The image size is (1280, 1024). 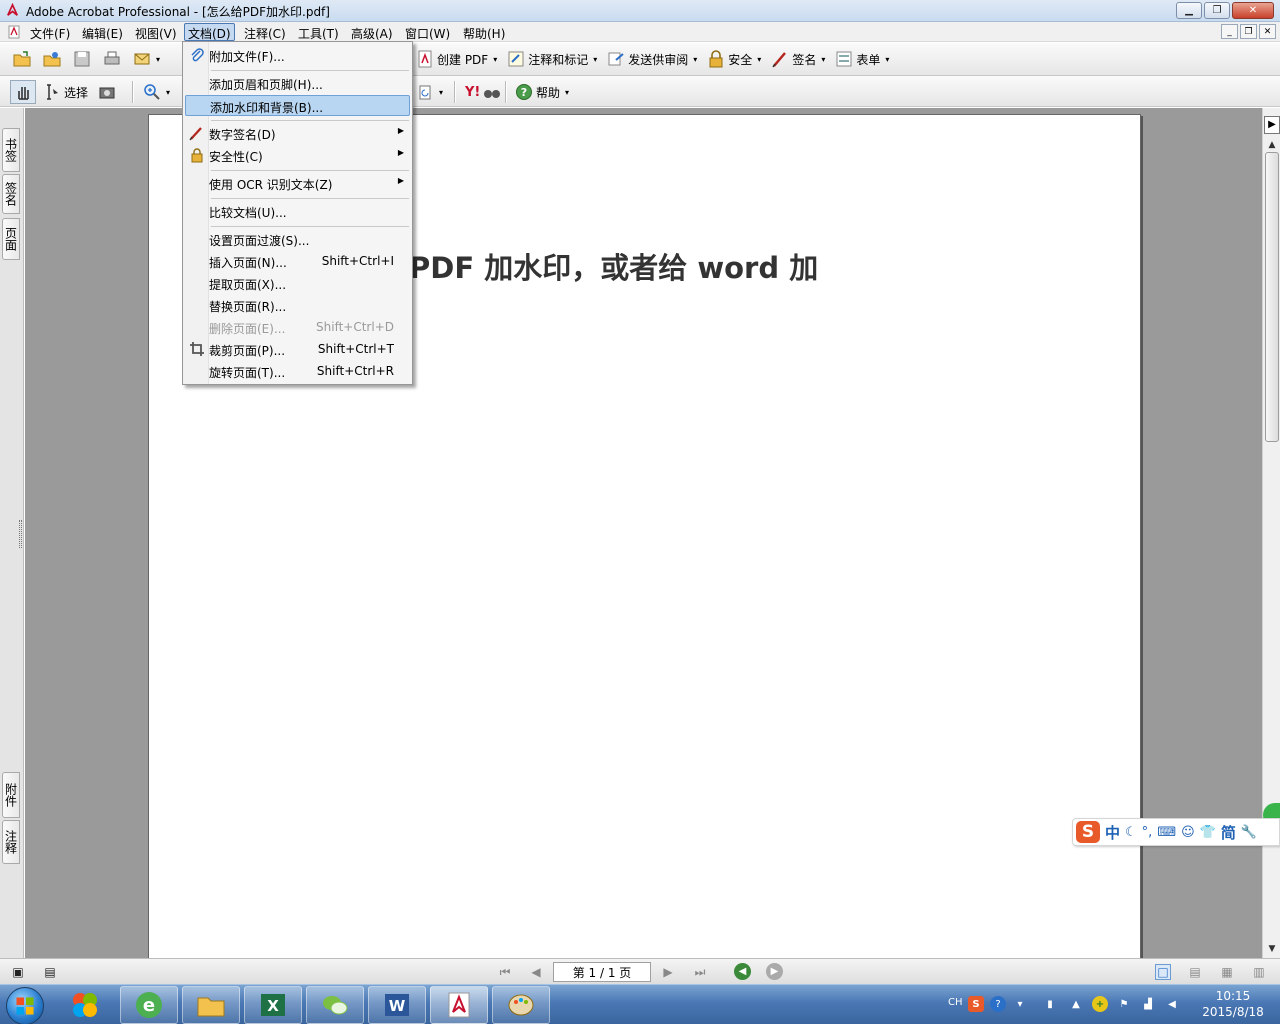 What do you see at coordinates (1248, 31) in the screenshot?
I see `doc-restore-button: ❐` at bounding box center [1248, 31].